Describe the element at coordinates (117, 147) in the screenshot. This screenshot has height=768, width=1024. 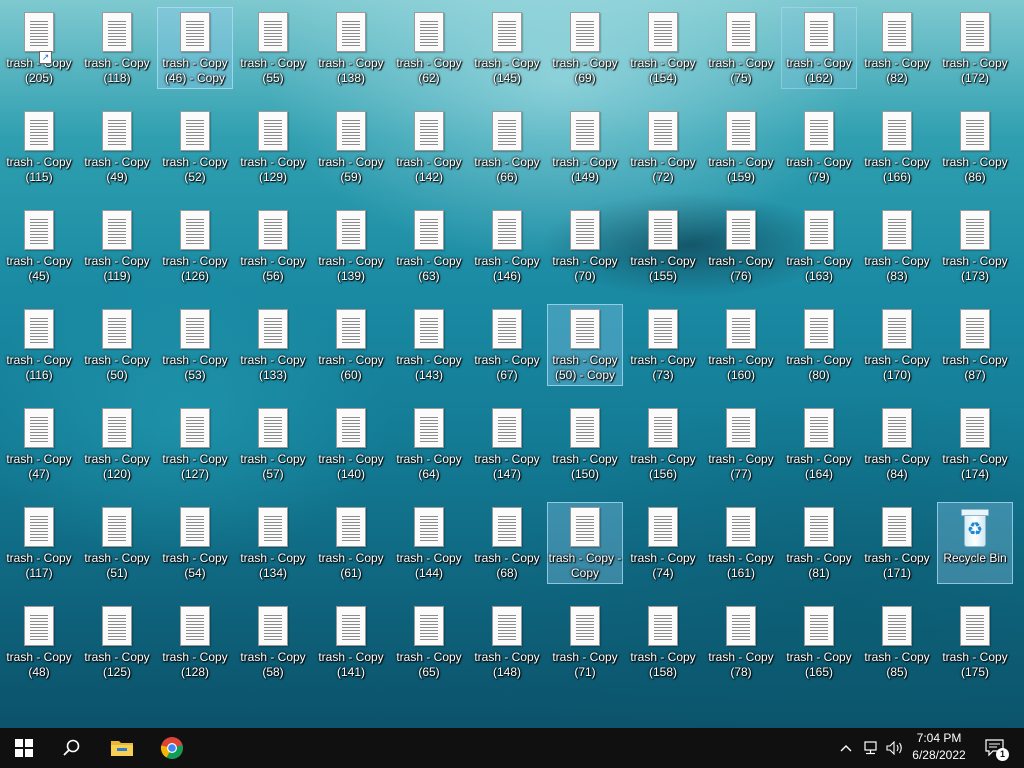
I see `desktop-file-icon: trash - Copy (49)` at that location.